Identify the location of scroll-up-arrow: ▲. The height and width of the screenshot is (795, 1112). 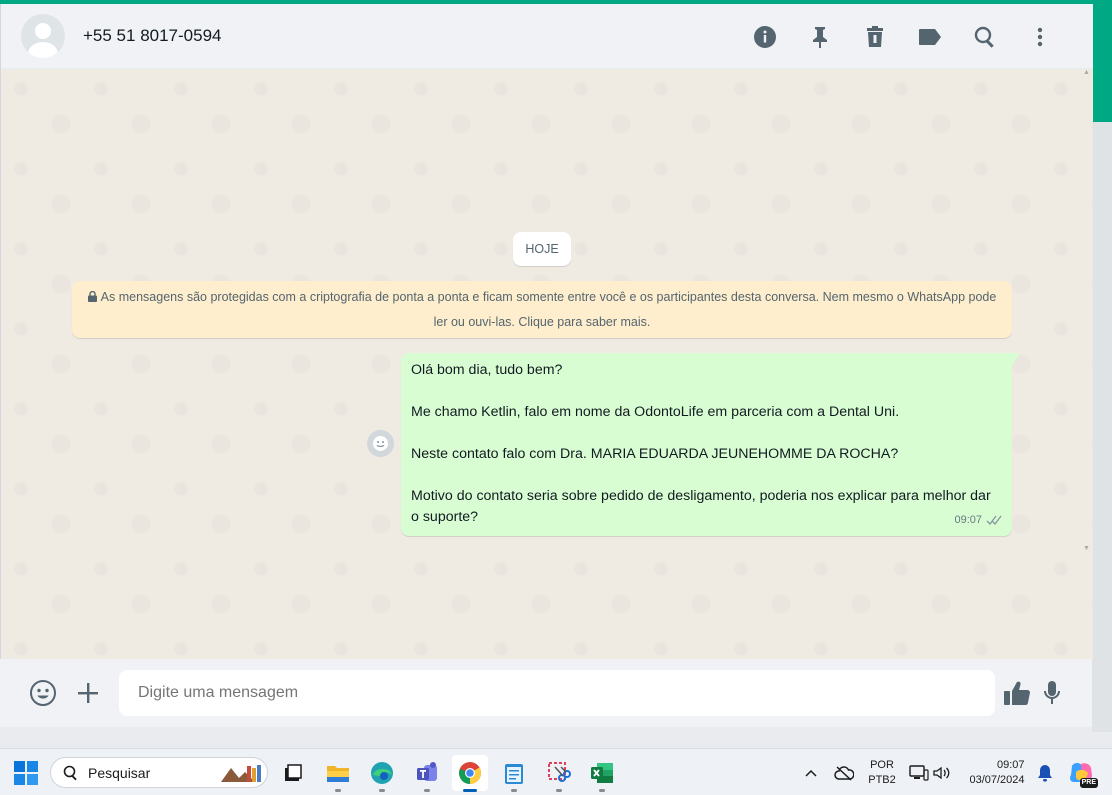
(1086, 72).